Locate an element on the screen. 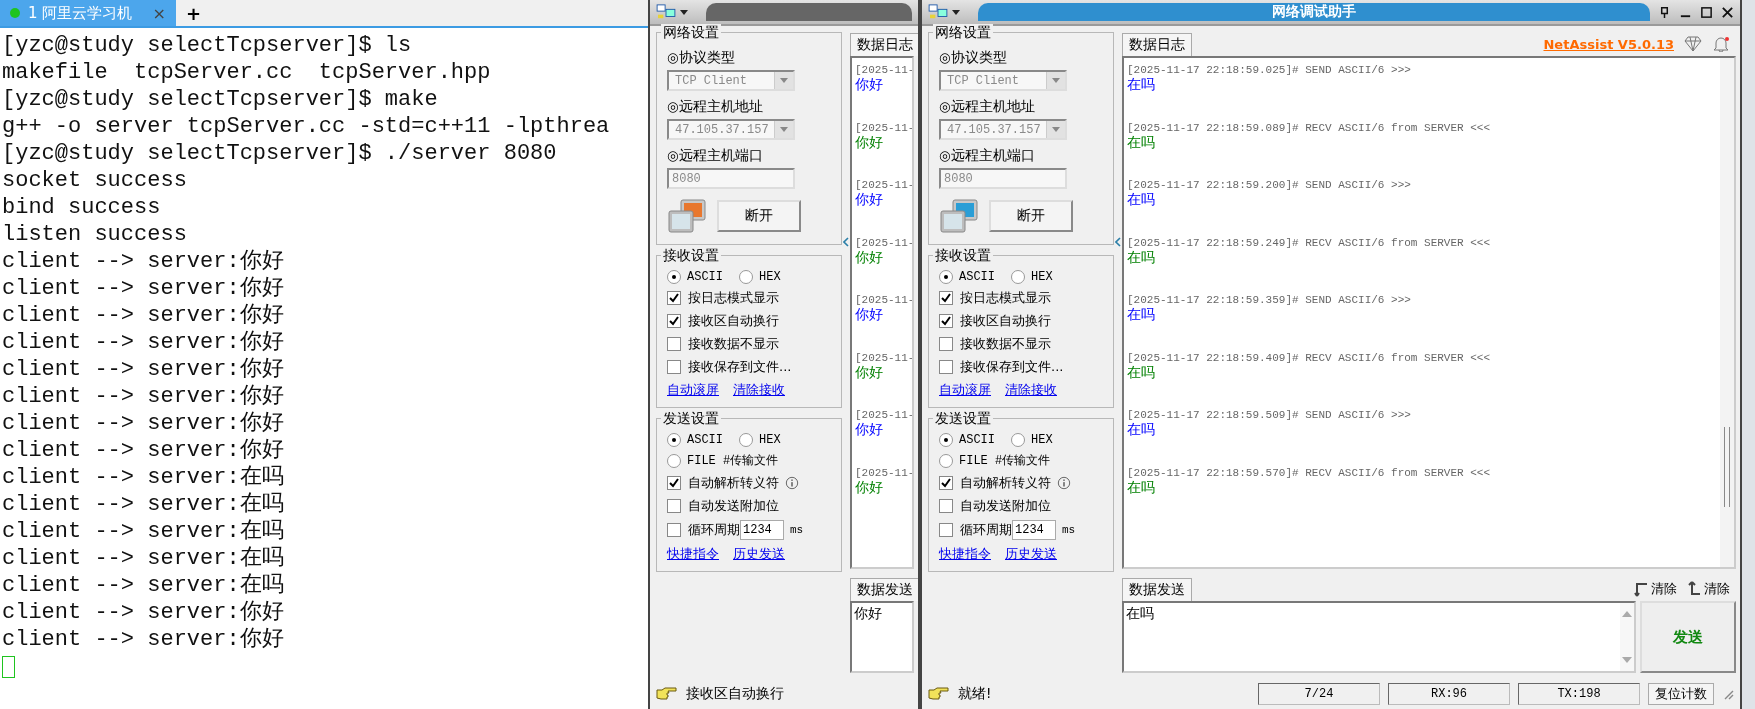 Image resolution: width=1755 pixels, height=709 pixels. unit-label: ms is located at coordinates (797, 530).